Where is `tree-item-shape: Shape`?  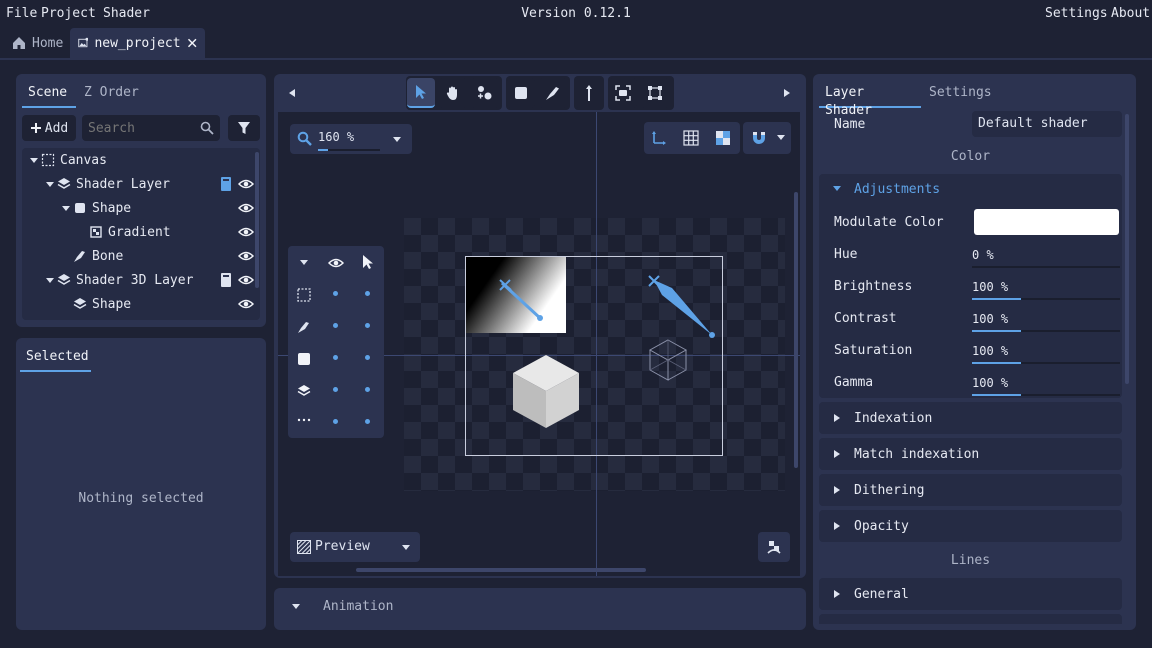
tree-item-shape: Shape is located at coordinates (138, 208).